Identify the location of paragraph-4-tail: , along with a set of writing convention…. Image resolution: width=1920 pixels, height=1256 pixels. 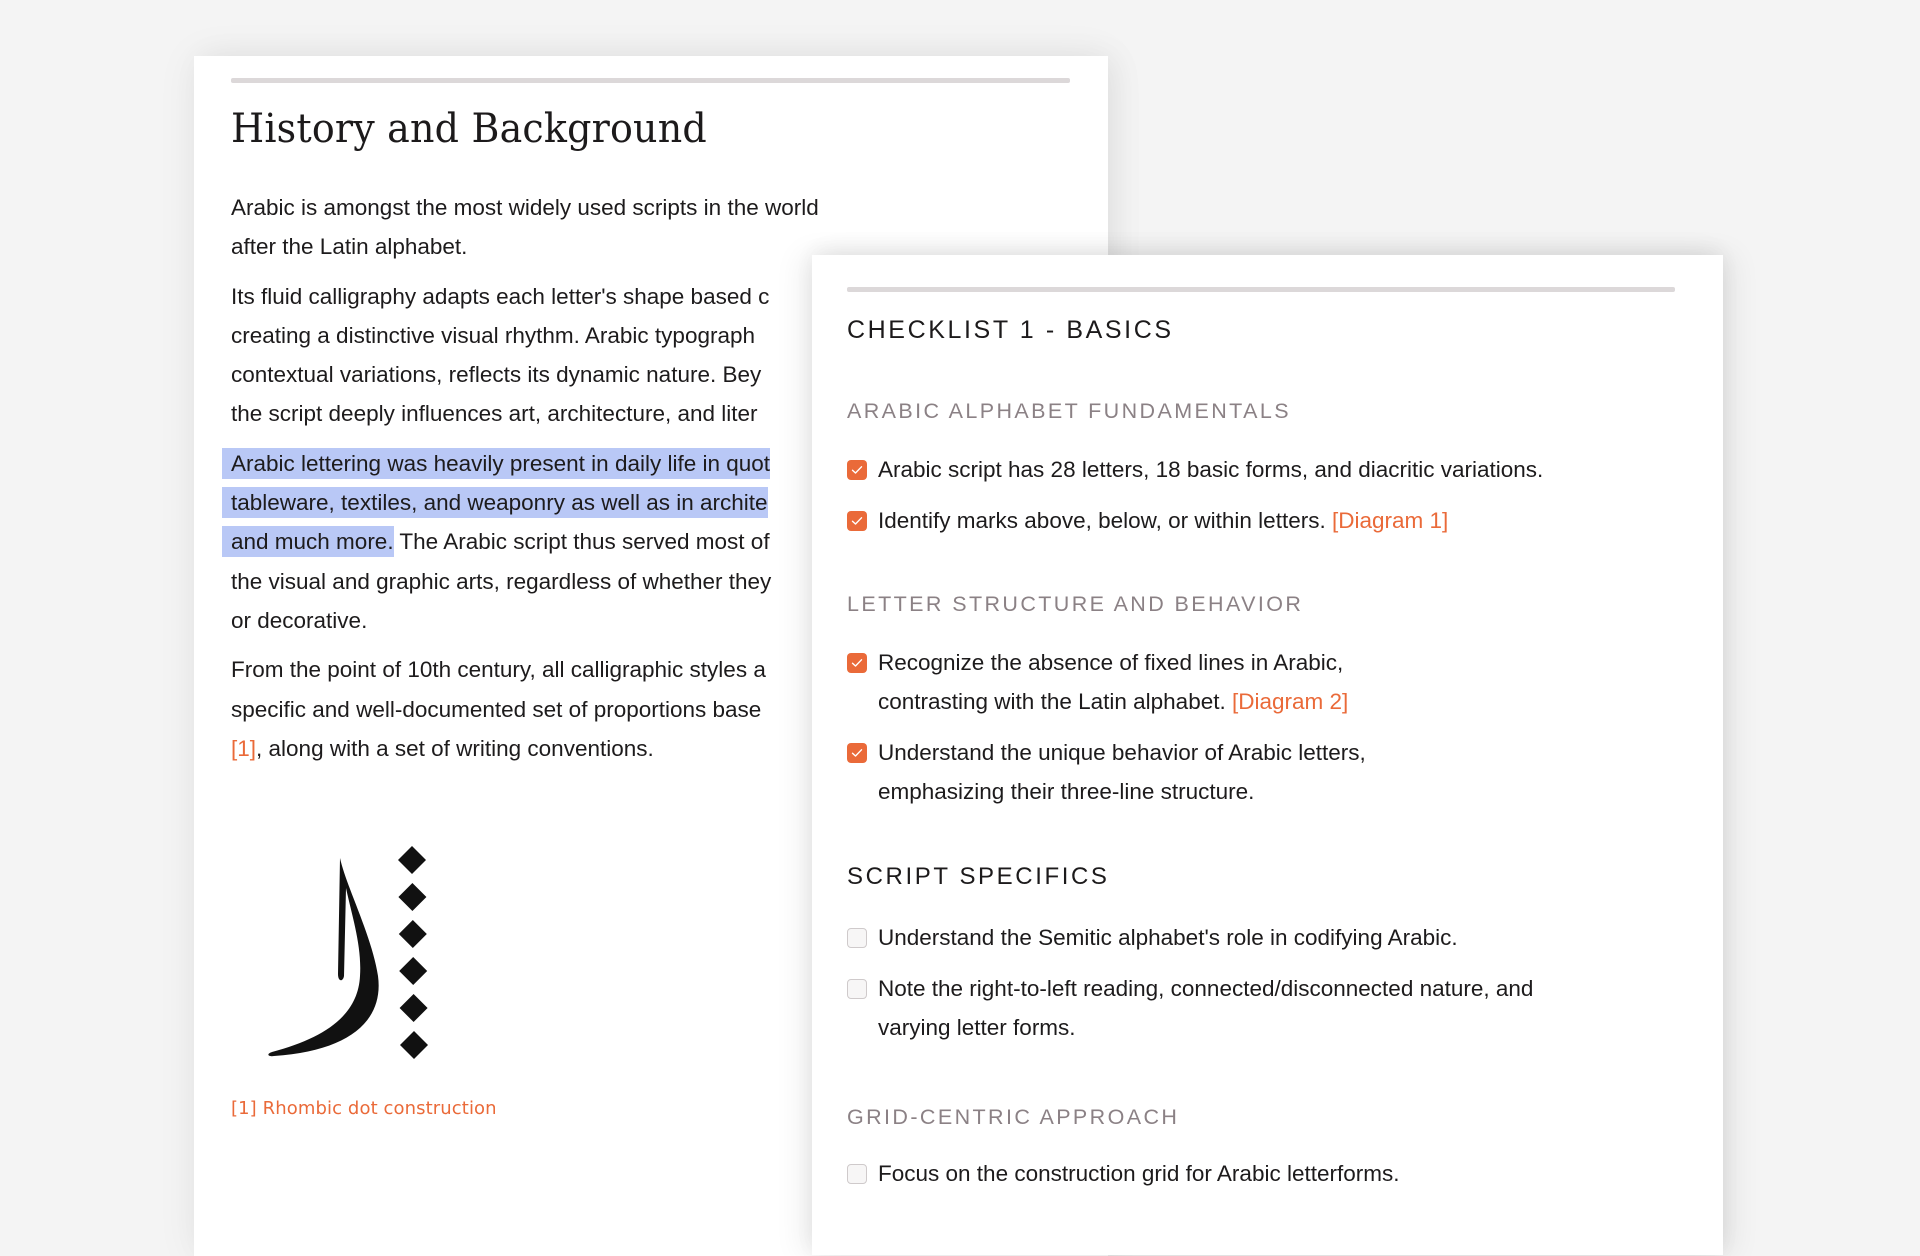
(455, 748).